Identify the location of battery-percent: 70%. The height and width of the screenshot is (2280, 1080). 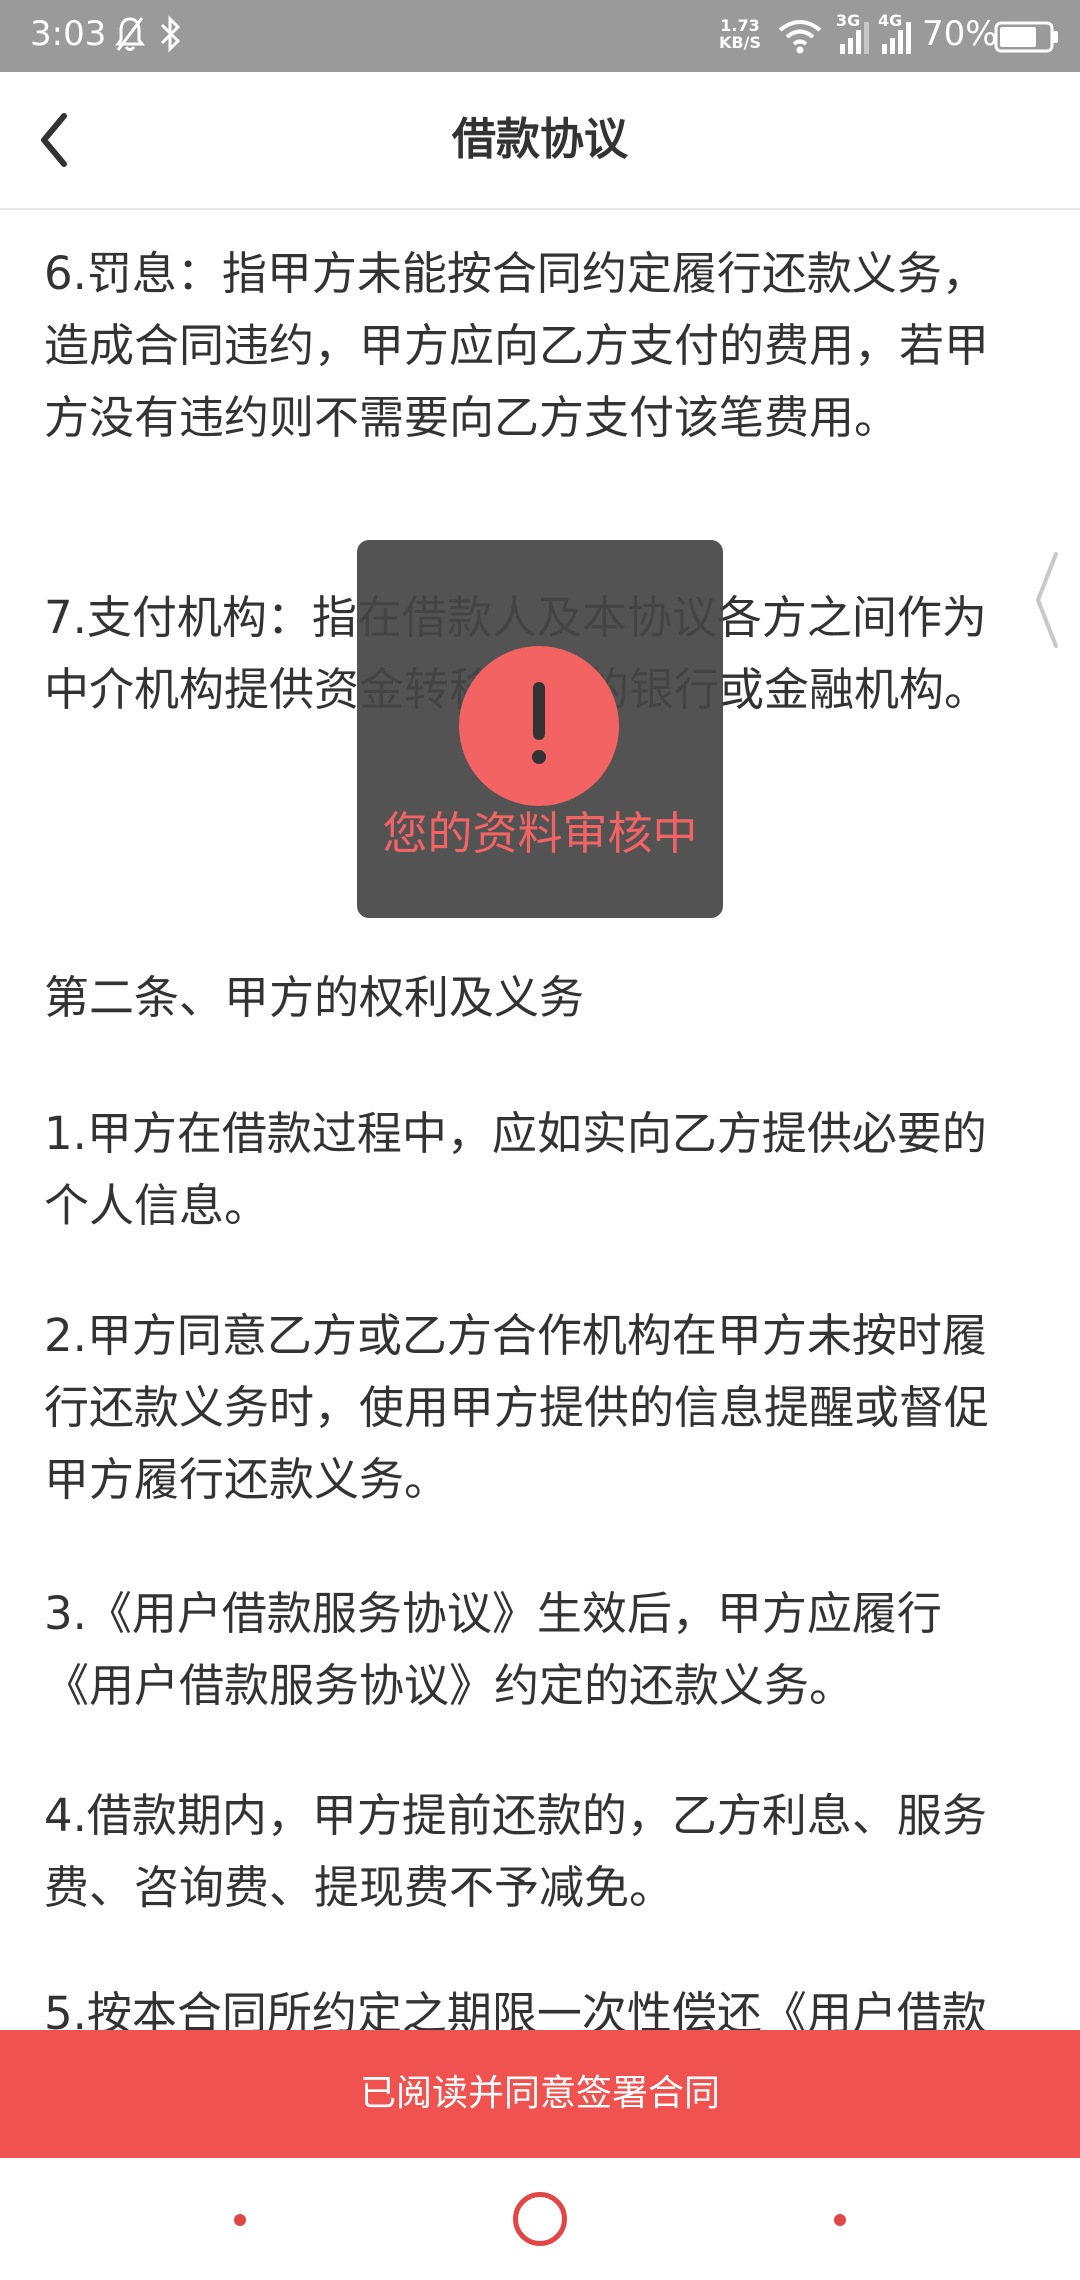
(960, 34).